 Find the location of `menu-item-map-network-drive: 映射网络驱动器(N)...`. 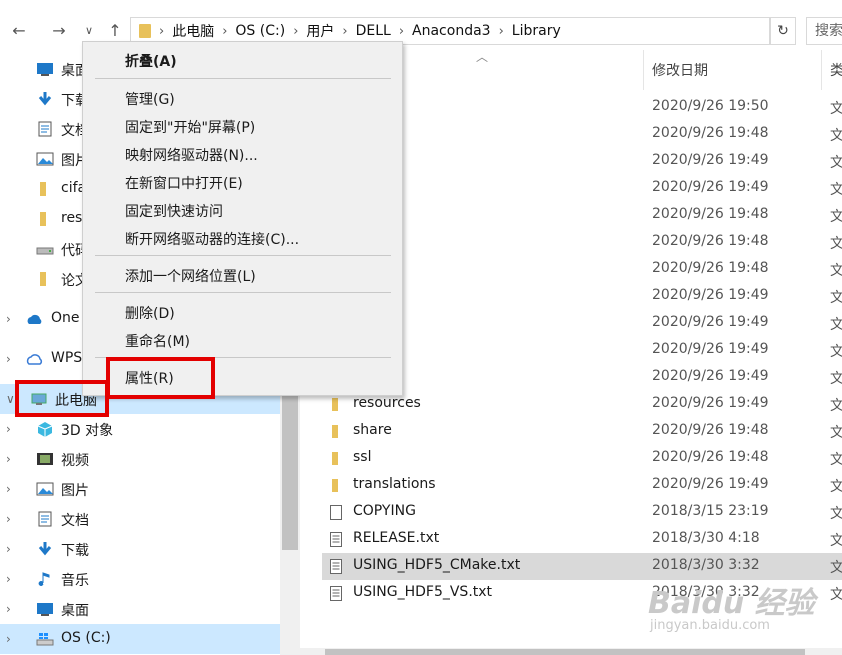

menu-item-map-network-drive: 映射网络驱动器(N)... is located at coordinates (191, 155).